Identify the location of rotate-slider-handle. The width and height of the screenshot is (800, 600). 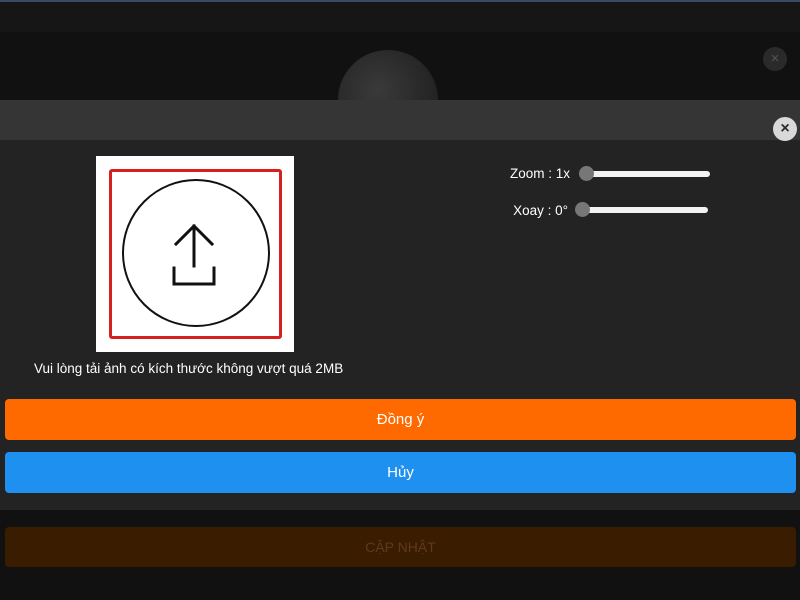
(582, 209).